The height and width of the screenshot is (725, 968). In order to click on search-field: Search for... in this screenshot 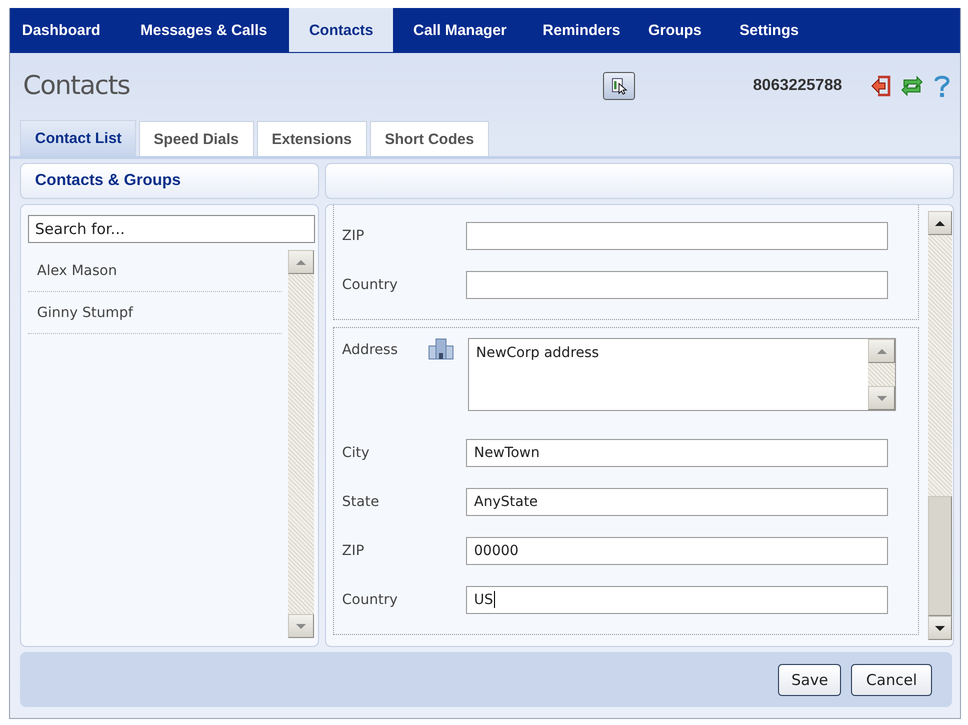, I will do `click(171, 229)`.